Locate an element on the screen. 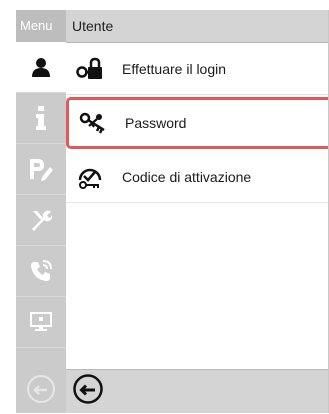 The width and height of the screenshot is (329, 414). info-icon is located at coordinates (41, 118).